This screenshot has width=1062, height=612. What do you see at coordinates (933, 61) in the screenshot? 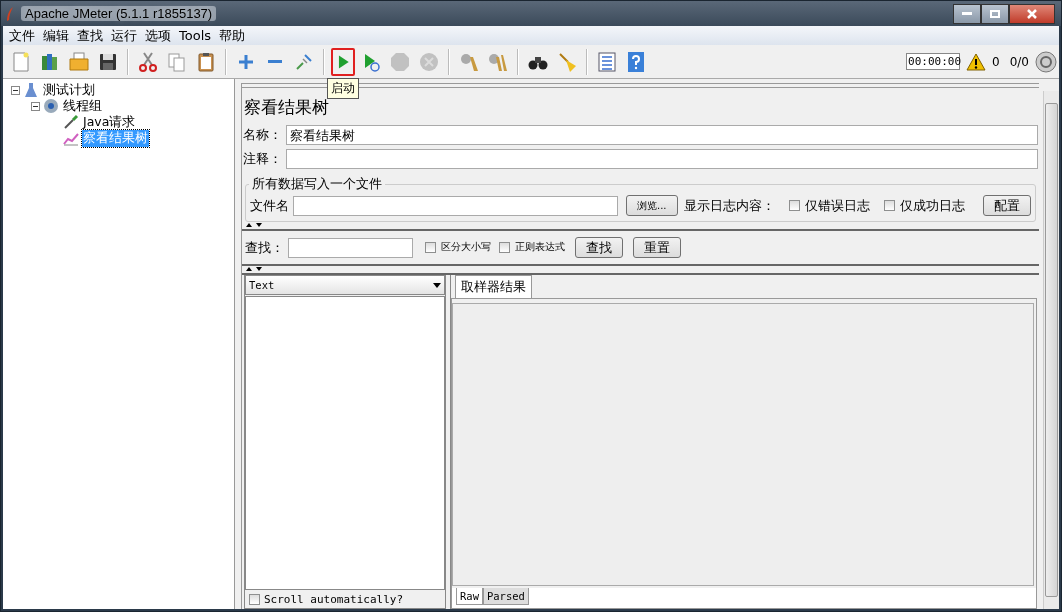
I see `elapsed-time: 00:00:00` at bounding box center [933, 61].